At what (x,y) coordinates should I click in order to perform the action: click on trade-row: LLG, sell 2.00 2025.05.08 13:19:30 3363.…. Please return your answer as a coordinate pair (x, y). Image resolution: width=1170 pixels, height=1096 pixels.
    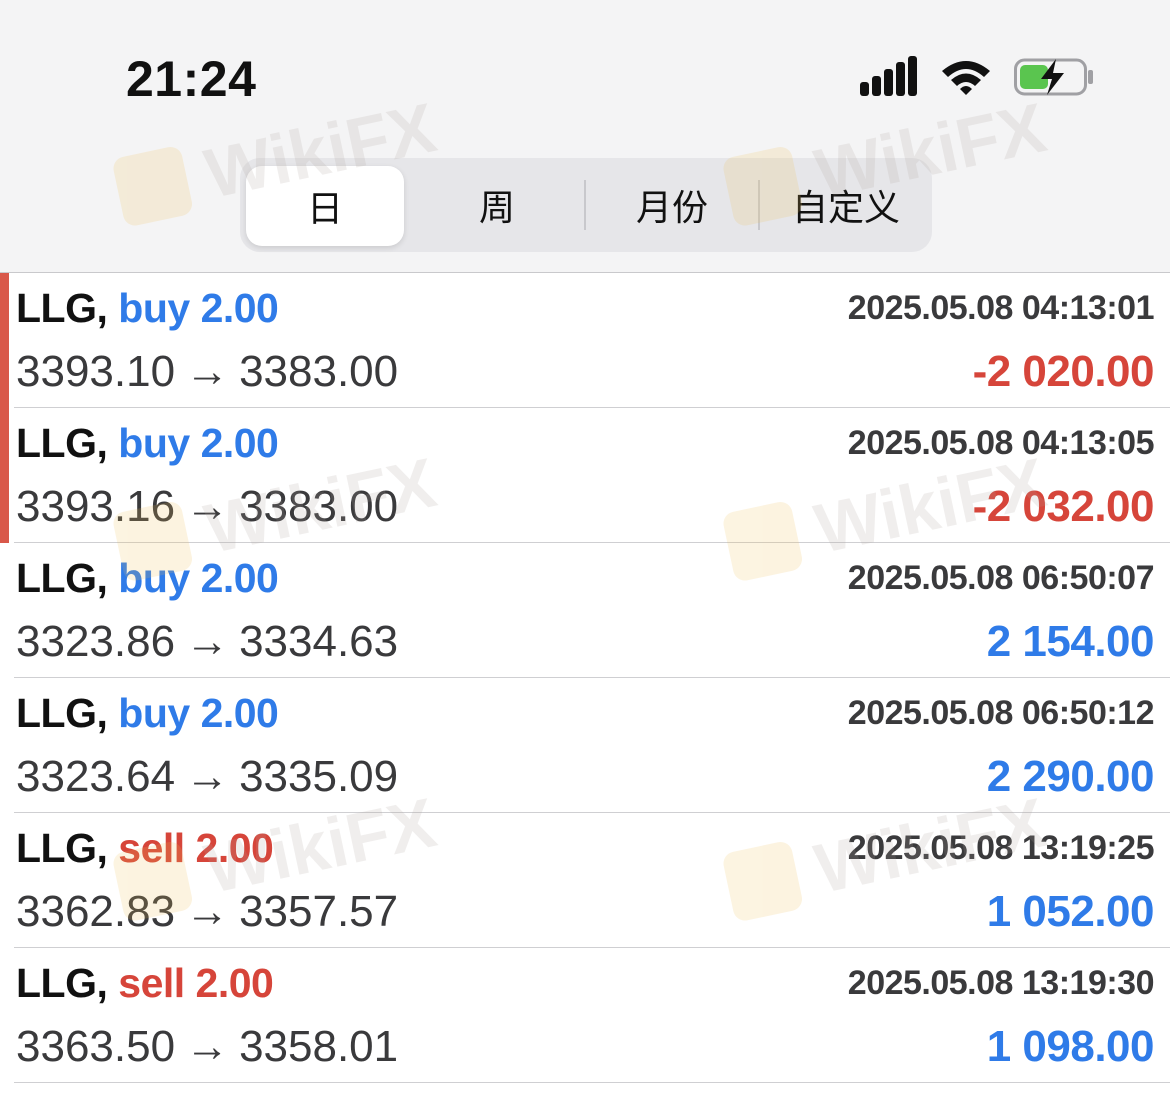
    Looking at the image, I should click on (592, 1015).